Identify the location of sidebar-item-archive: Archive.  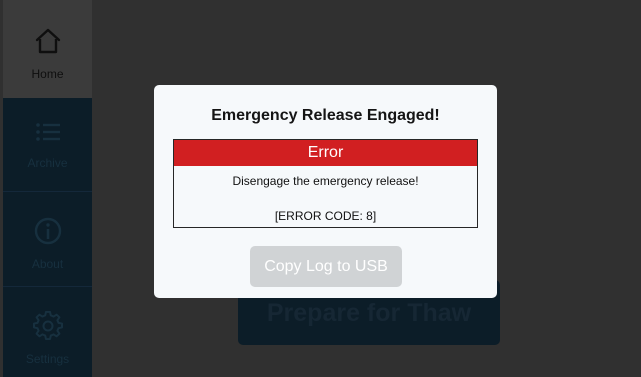
(47, 144).